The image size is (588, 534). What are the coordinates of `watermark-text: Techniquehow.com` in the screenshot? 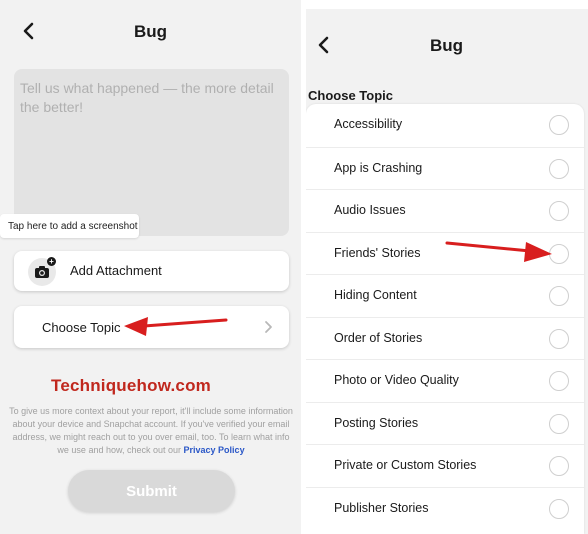 It's located at (131, 385).